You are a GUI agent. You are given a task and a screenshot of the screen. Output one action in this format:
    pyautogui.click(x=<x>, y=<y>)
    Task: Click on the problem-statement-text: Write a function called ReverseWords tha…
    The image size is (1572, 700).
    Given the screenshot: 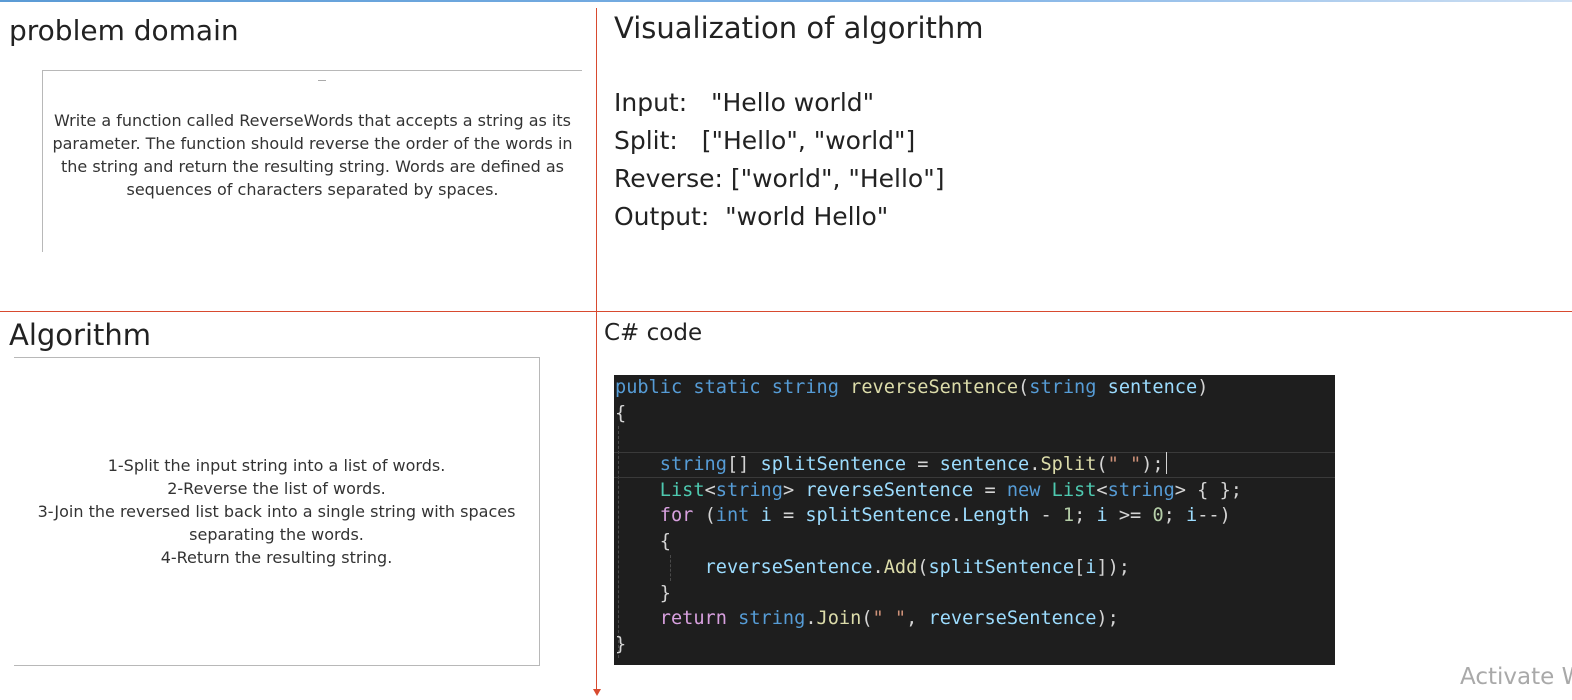 What is the action you would take?
    pyautogui.click(x=312, y=154)
    